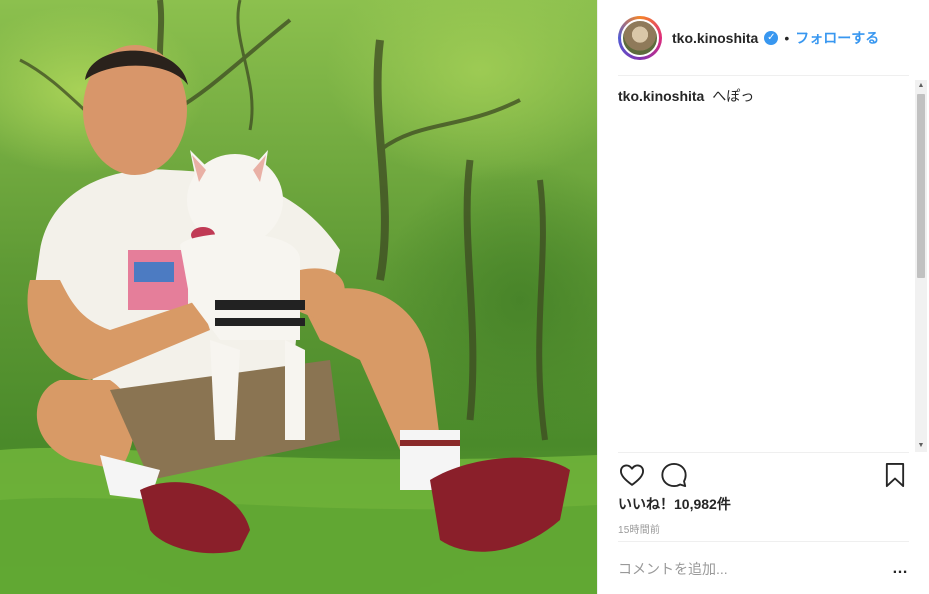 This screenshot has height=594, width=929. What do you see at coordinates (763, 541) in the screenshot?
I see `comment-divider` at bounding box center [763, 541].